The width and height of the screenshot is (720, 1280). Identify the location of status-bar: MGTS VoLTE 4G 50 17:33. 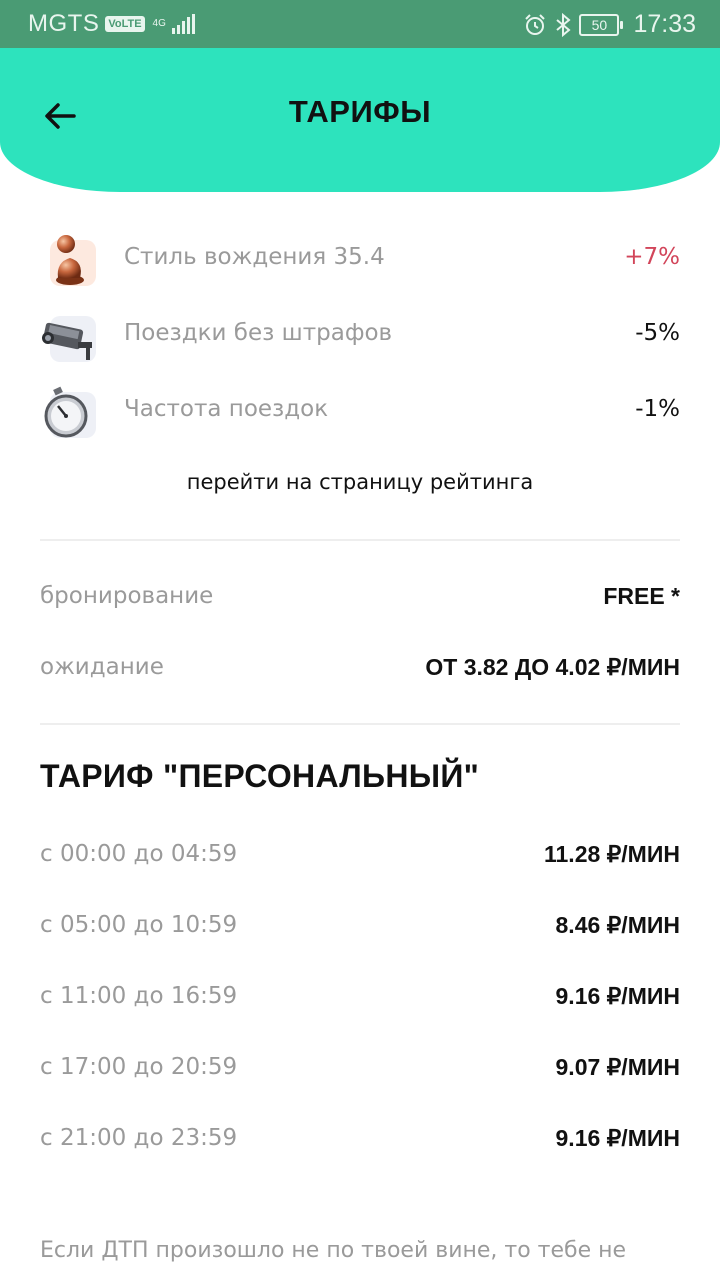
(360, 24).